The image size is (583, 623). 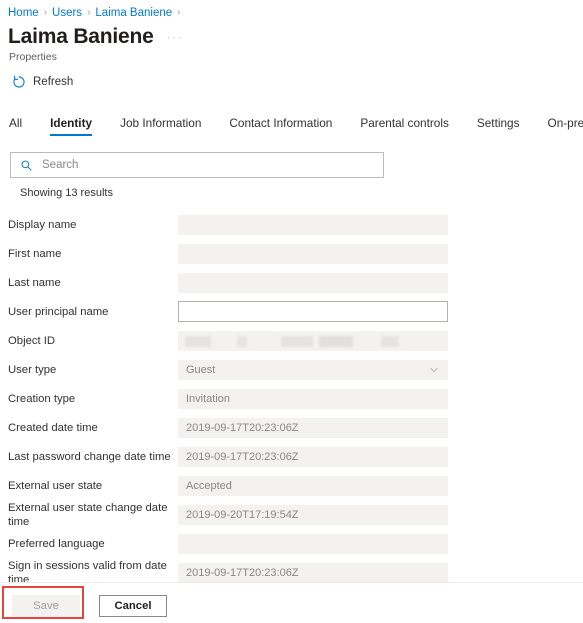 I want to click on breadcrumb: Home › Users › Laima Baniene ›, so click(x=291, y=10).